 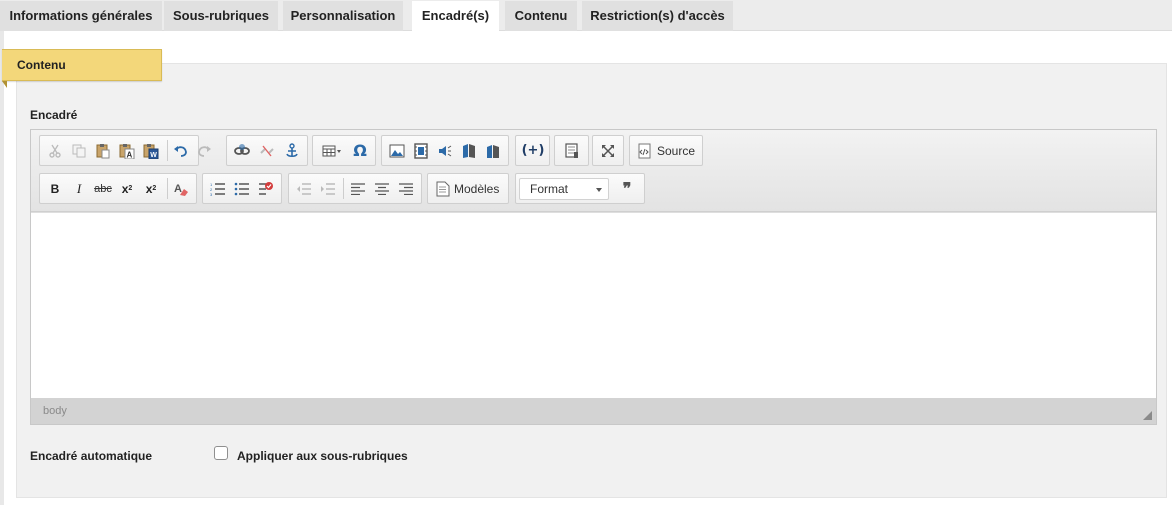 I want to click on flash-book-icon, so click(x=469, y=150).